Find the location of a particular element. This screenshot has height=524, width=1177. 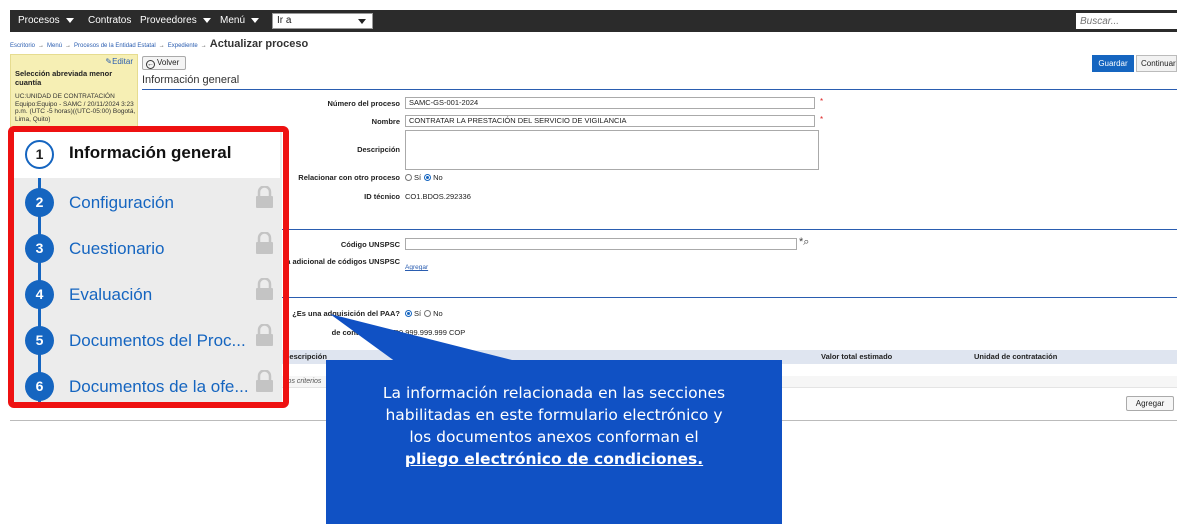

add-button: Agregar is located at coordinates (1150, 403).